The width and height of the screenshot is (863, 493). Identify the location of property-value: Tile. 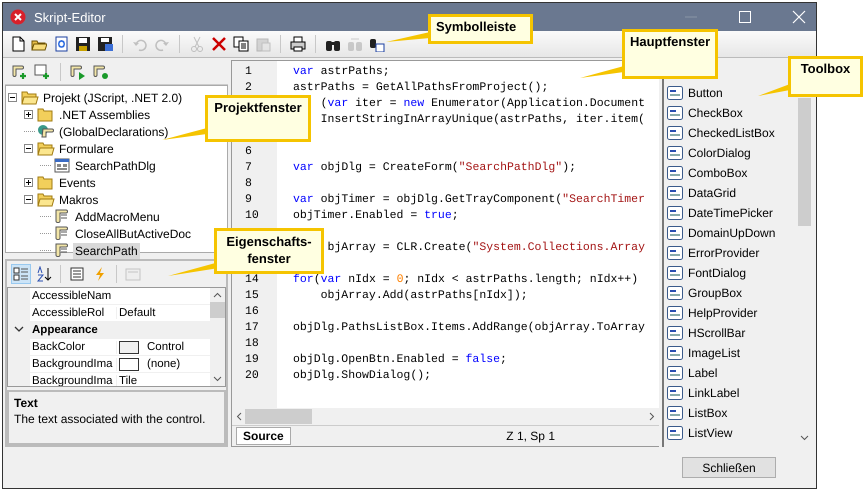
(128, 380).